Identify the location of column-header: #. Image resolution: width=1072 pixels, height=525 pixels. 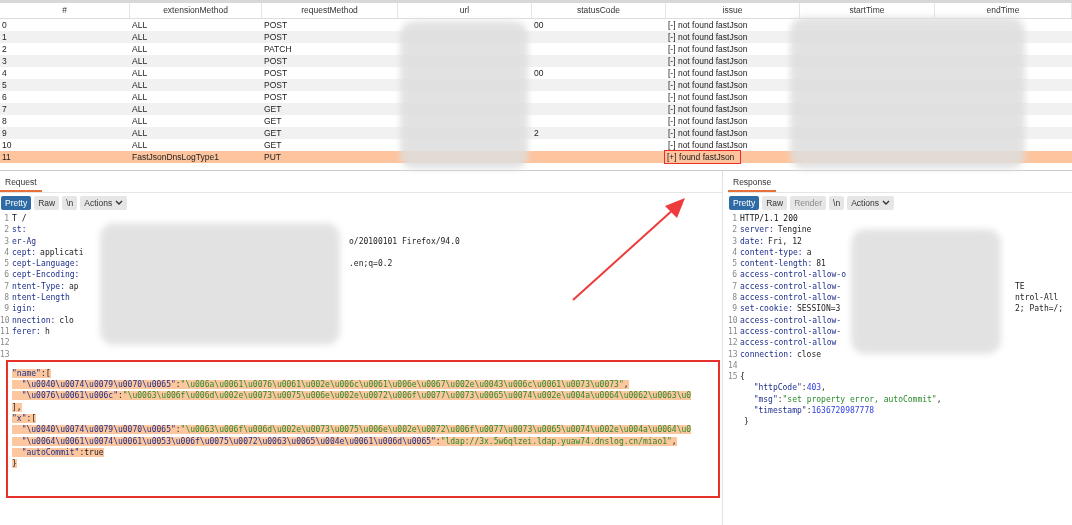
(65, 10).